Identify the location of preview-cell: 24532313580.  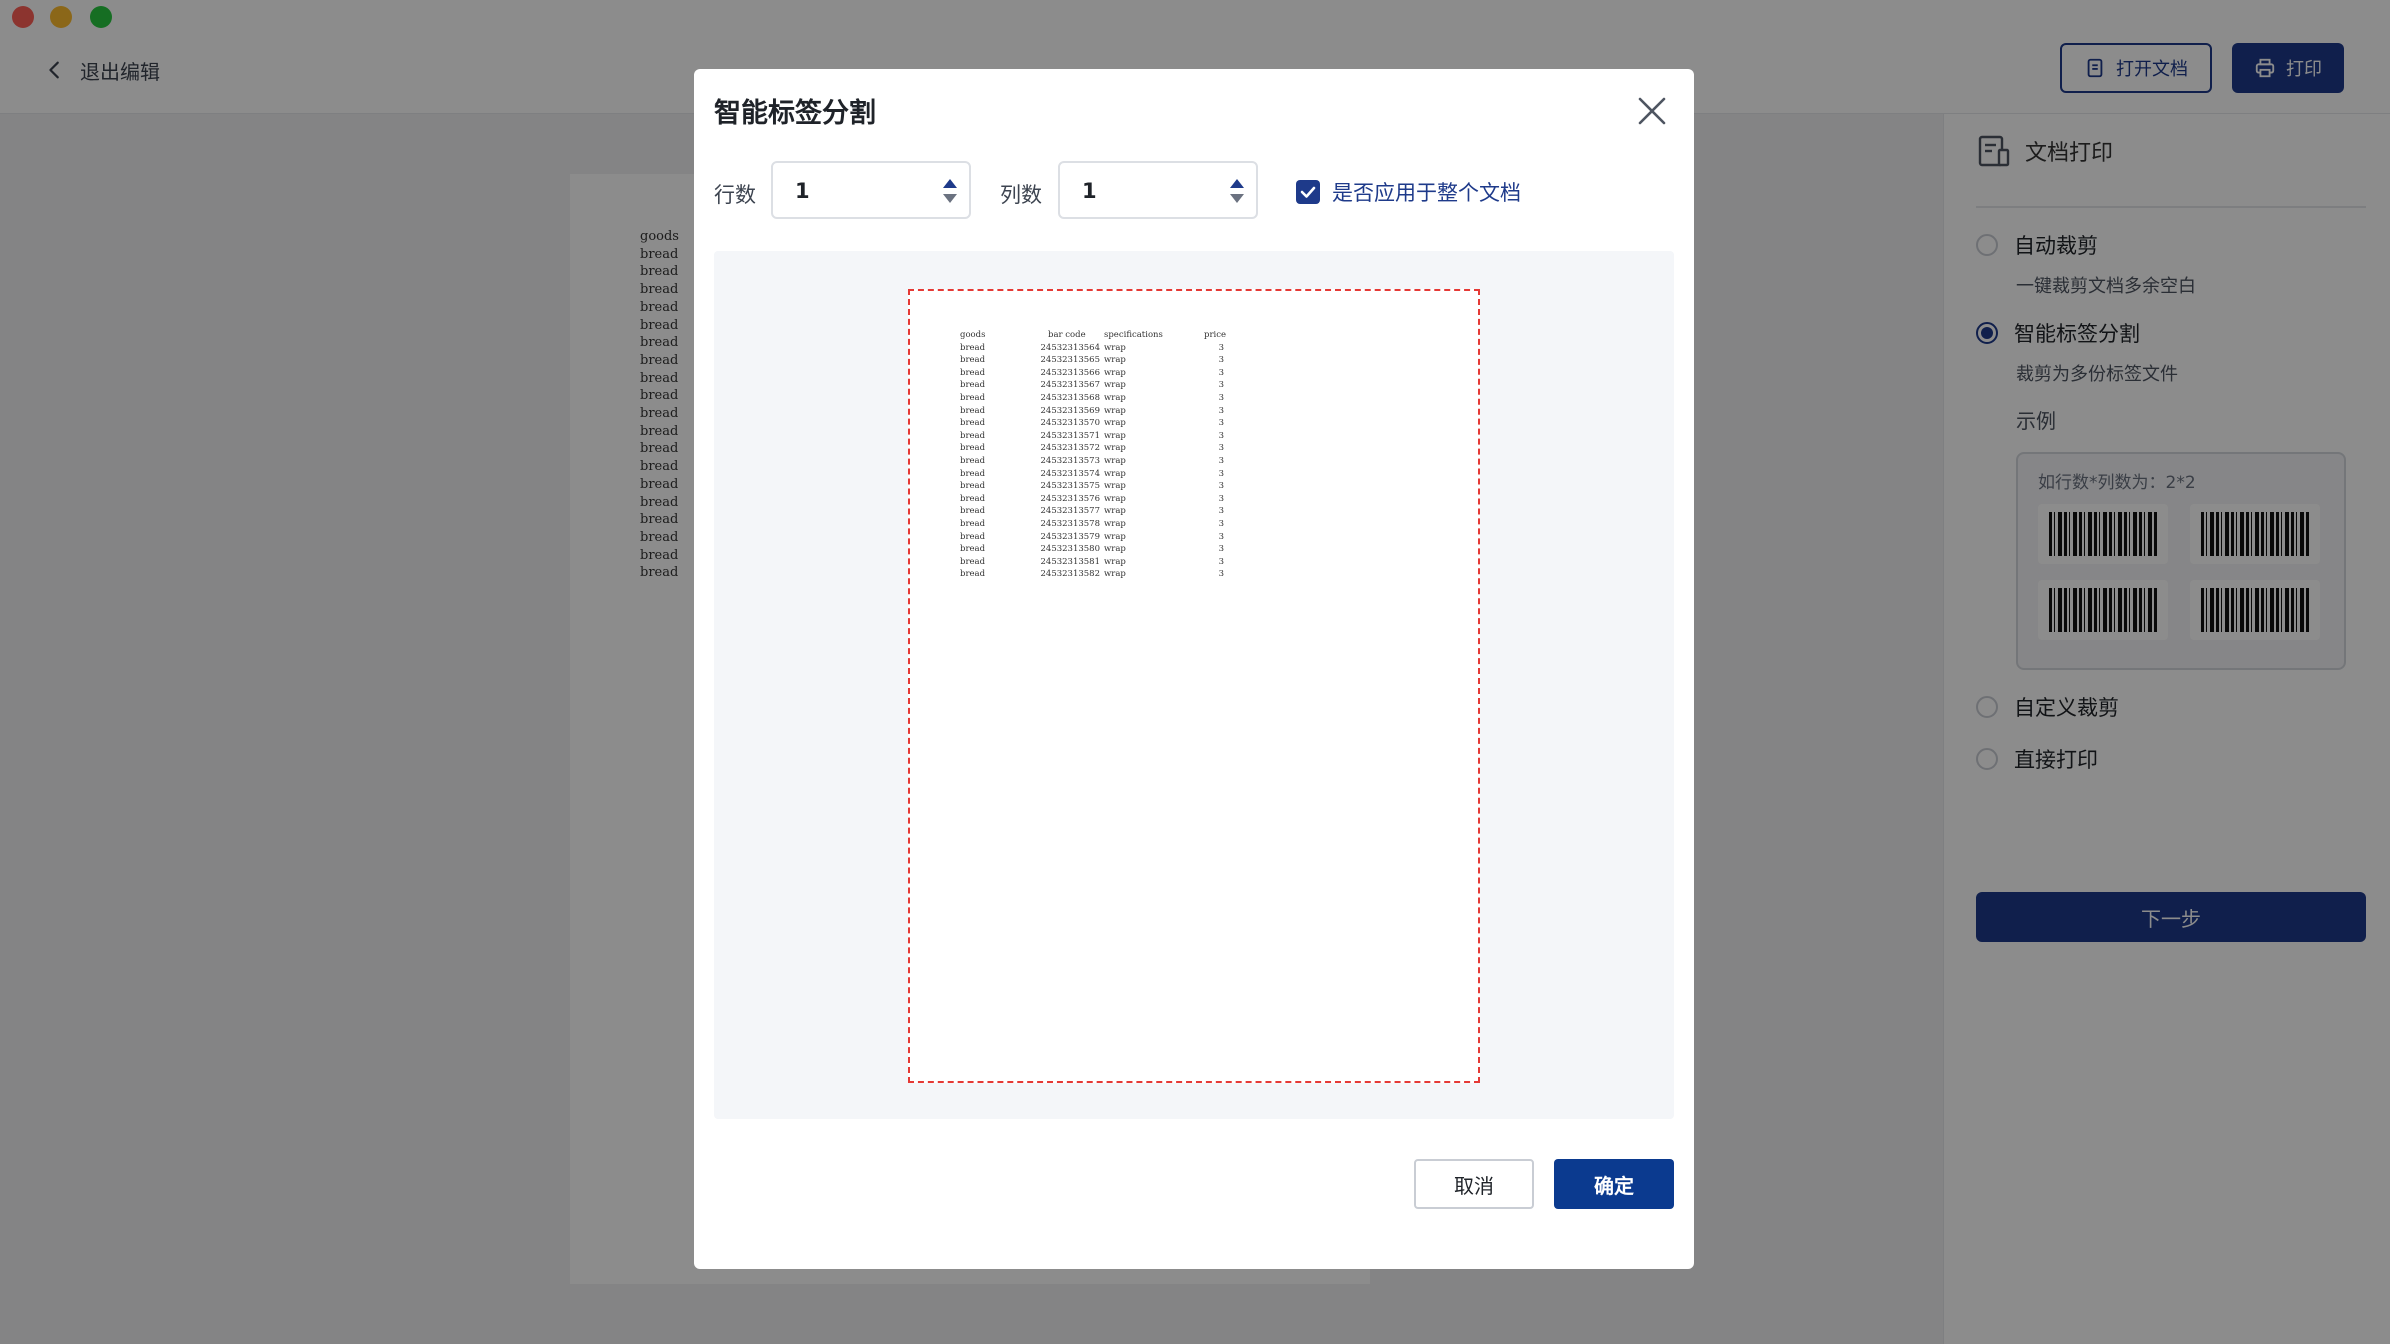
(1070, 549).